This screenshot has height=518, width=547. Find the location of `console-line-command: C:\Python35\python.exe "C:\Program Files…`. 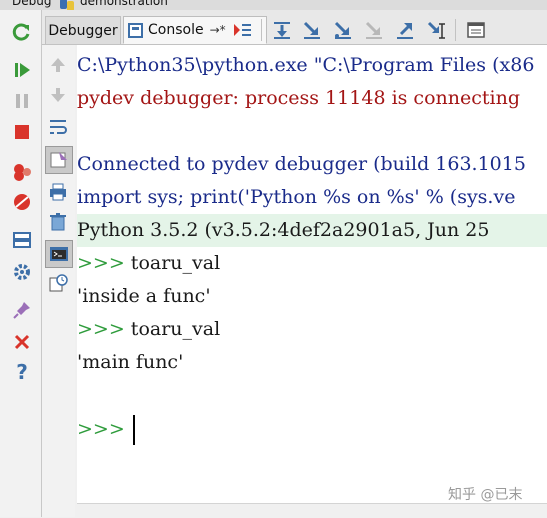

console-line-command: C:\Python35\python.exe "C:\Program Files… is located at coordinates (306, 65).